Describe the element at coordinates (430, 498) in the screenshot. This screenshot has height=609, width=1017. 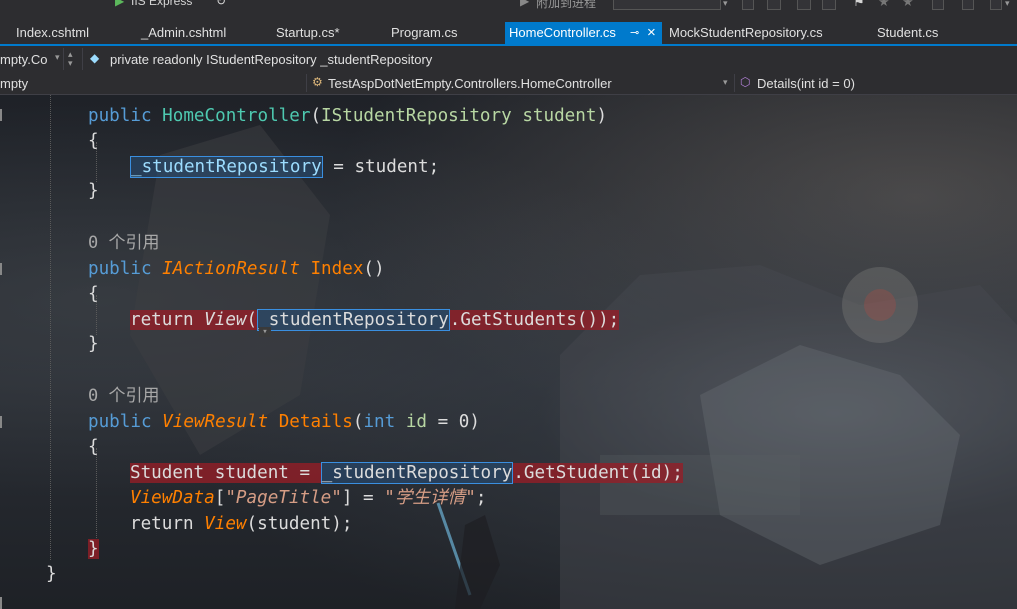
I see `string-literal: "学生详情"` at that location.